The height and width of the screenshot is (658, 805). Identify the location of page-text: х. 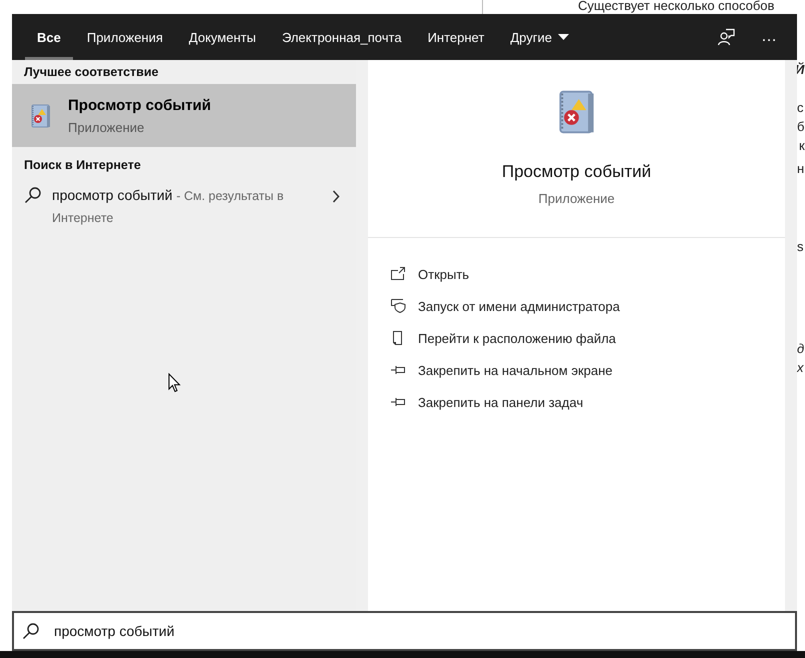
(800, 368).